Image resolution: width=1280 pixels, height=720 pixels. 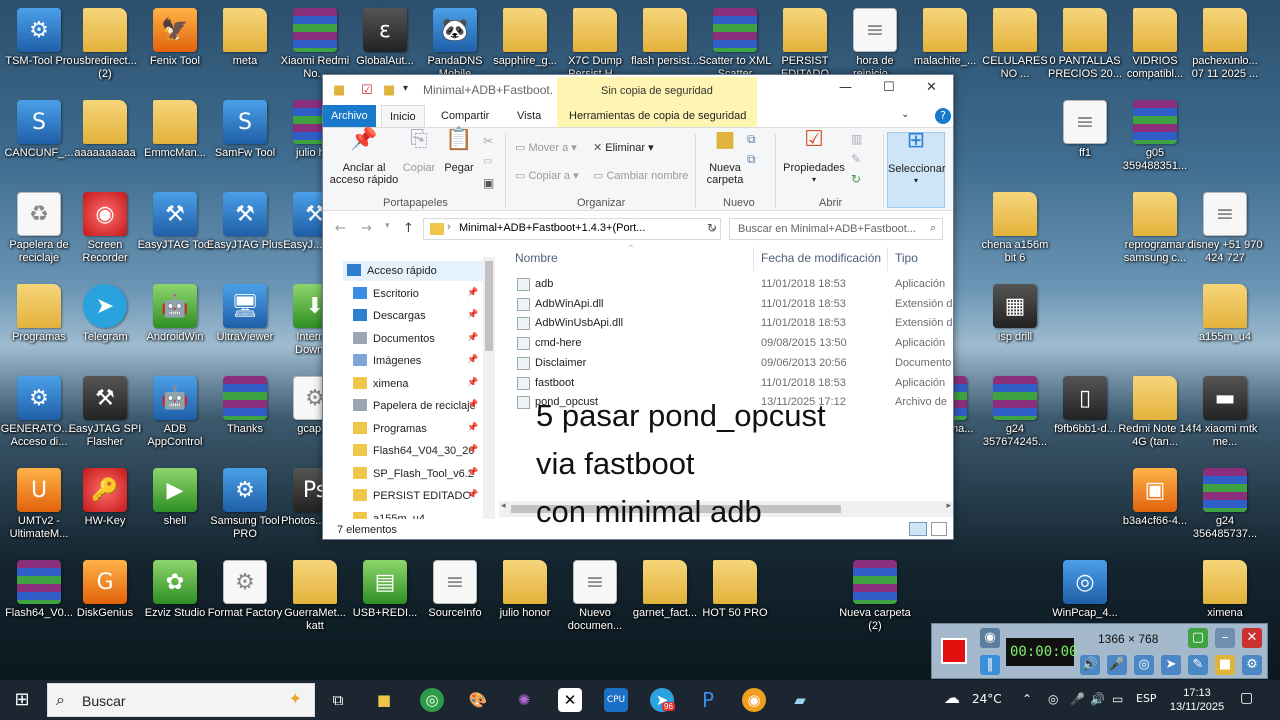 What do you see at coordinates (245, 416) in the screenshot?
I see `desktop-icon: Thanks` at bounding box center [245, 416].